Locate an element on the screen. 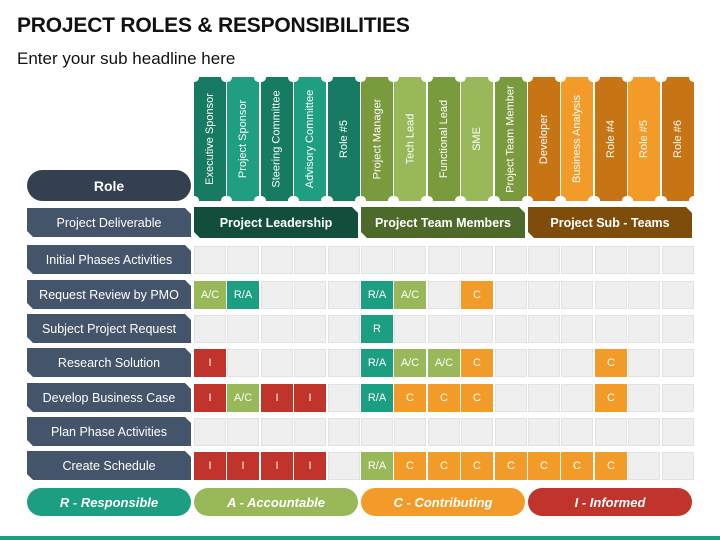 This screenshot has height=540, width=720. column-header-label: Project Team Member is located at coordinates (511, 139).